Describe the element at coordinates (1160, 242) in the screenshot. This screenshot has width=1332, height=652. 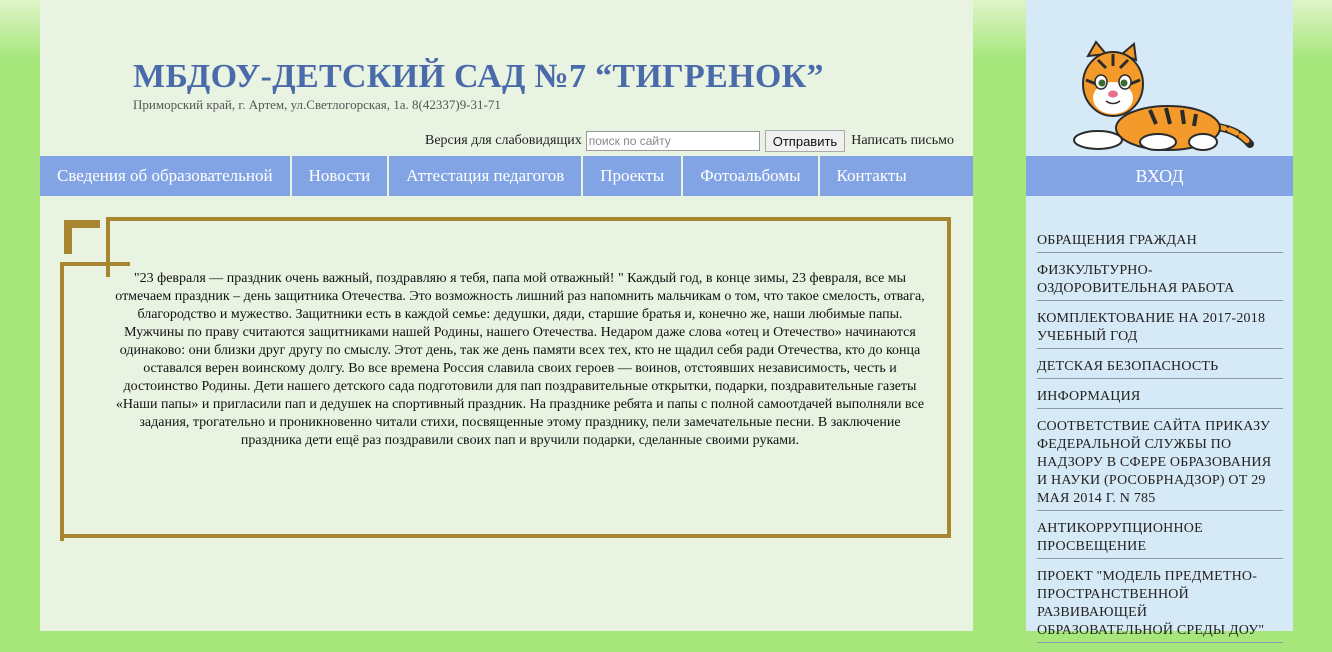
I see `sidebar-item-citizen-appeals: ОБРАЩЕНИЯ ГРАЖДАН` at that location.